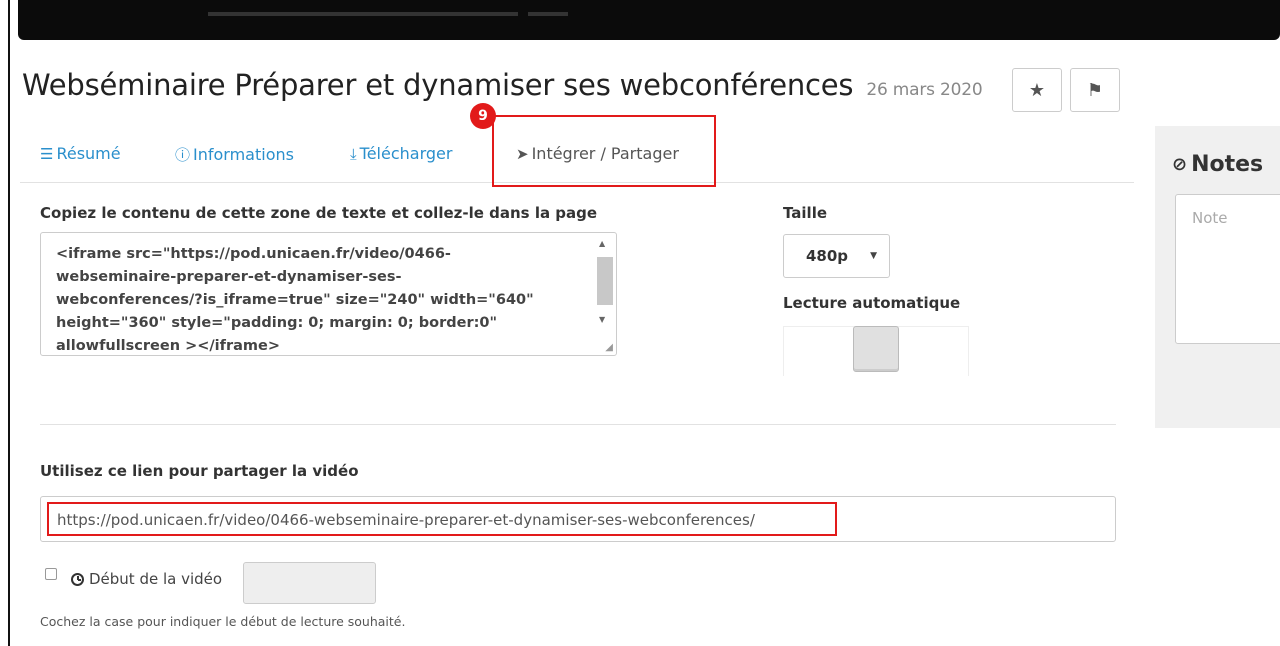 The image size is (1280, 646). What do you see at coordinates (872, 303) in the screenshot?
I see `autoplay-label: Lecture automatique` at bounding box center [872, 303].